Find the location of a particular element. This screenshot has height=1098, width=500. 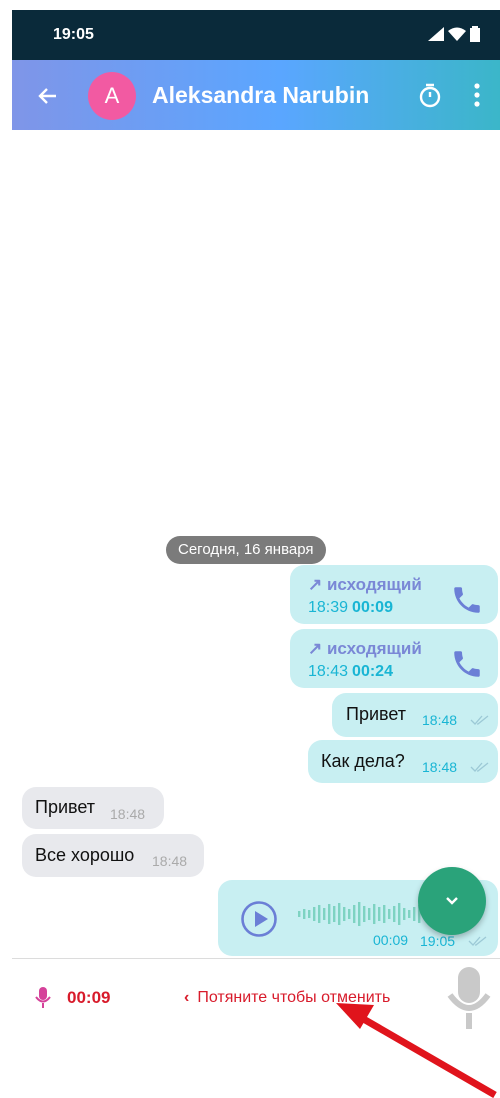

back-arrow-icon is located at coordinates (48, 96).